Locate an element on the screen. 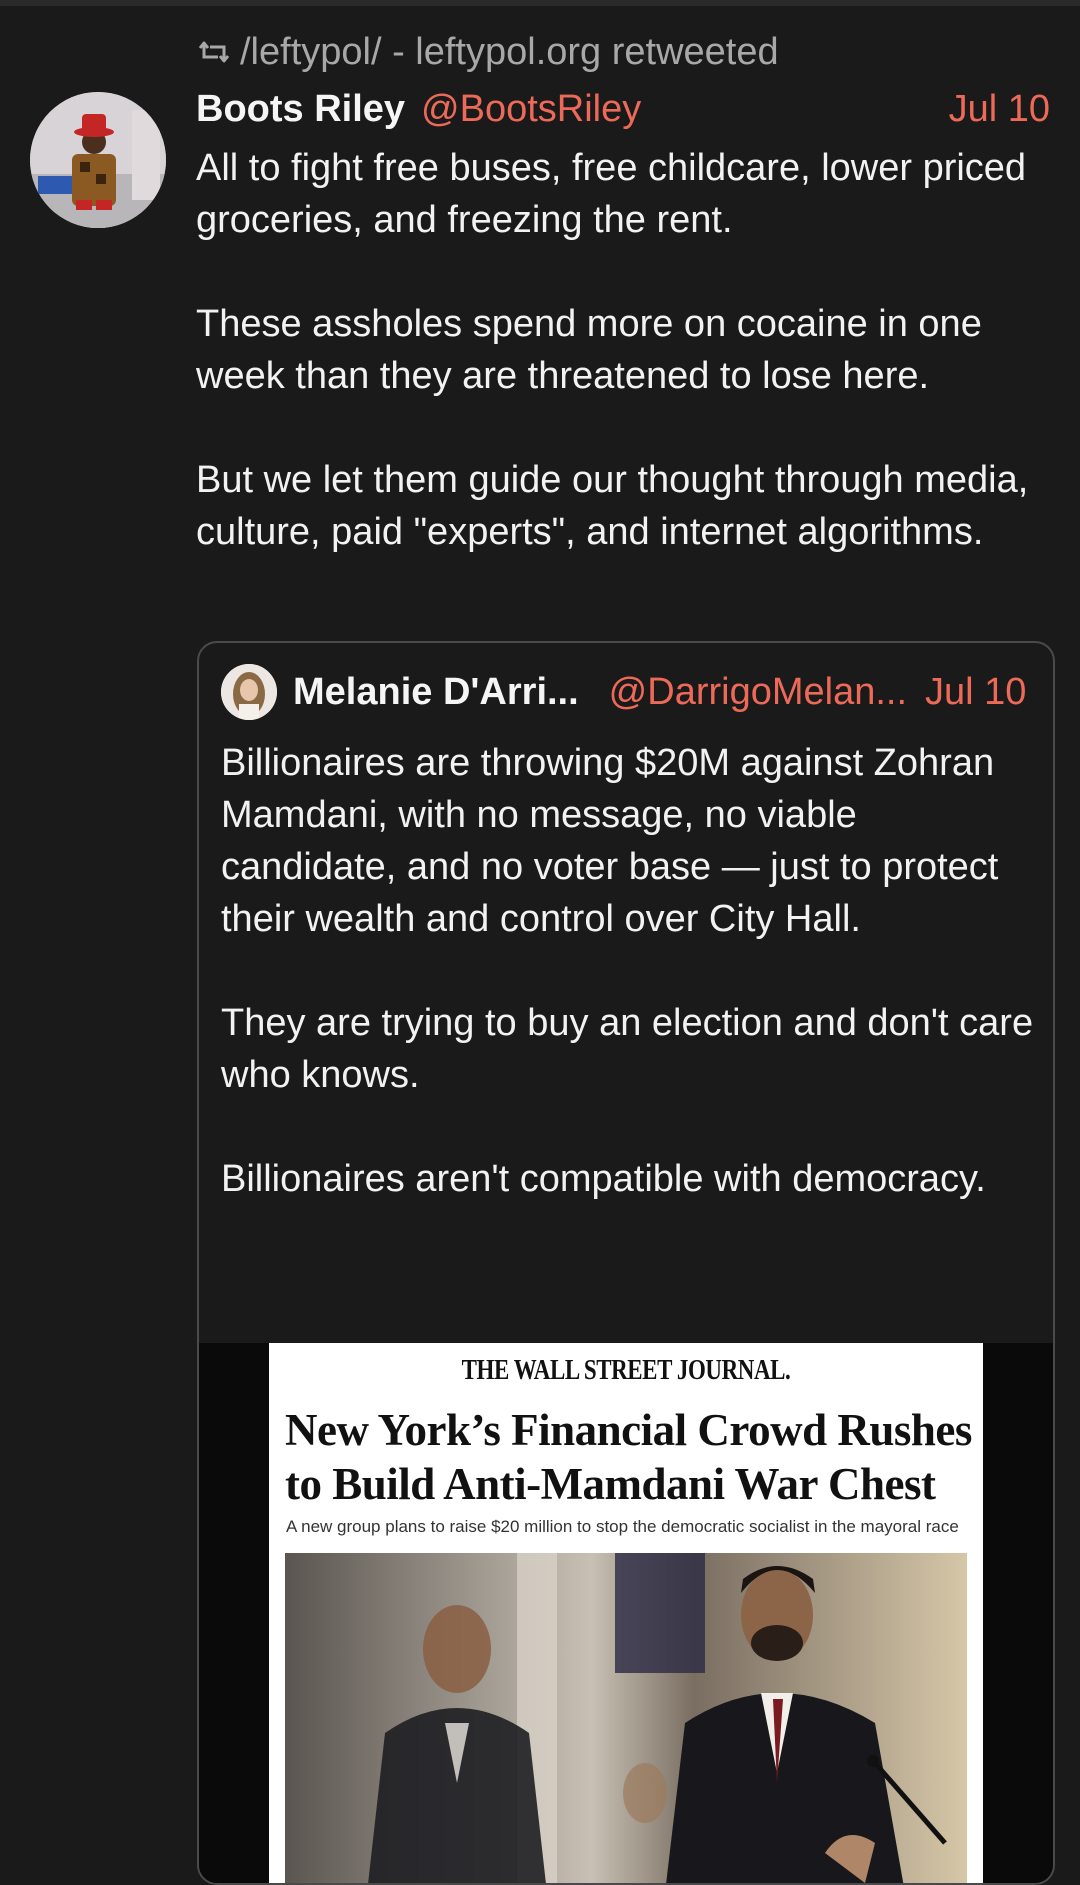 The image size is (1080, 1885). retweet-indicator: /leftypol/ - leftypol.org retweeted is located at coordinates (487, 52).